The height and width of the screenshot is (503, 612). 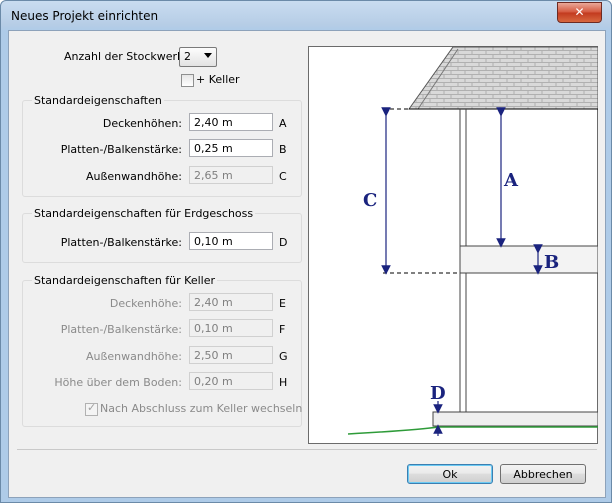 What do you see at coordinates (142, 123) in the screenshot?
I see `deckenhoehe-label: Deckenhöhen:` at bounding box center [142, 123].